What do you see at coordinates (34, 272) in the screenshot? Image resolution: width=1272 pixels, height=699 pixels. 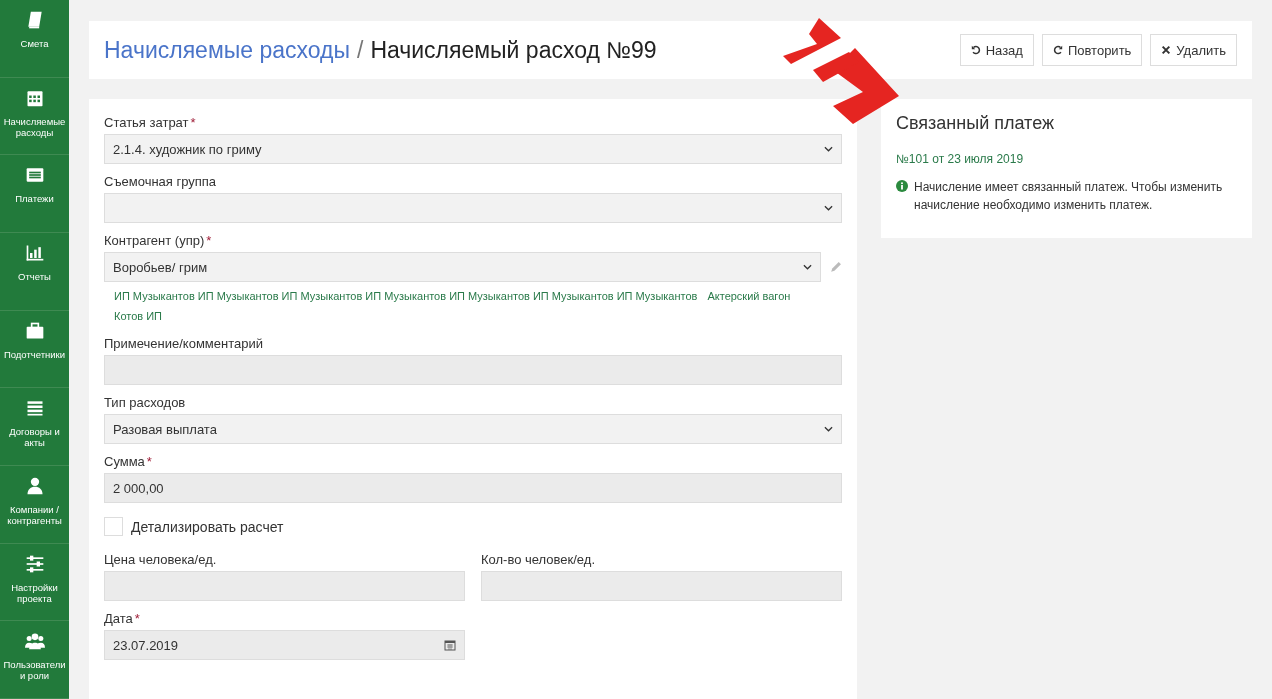 I see `sidebar-item: Отчеты` at bounding box center [34, 272].